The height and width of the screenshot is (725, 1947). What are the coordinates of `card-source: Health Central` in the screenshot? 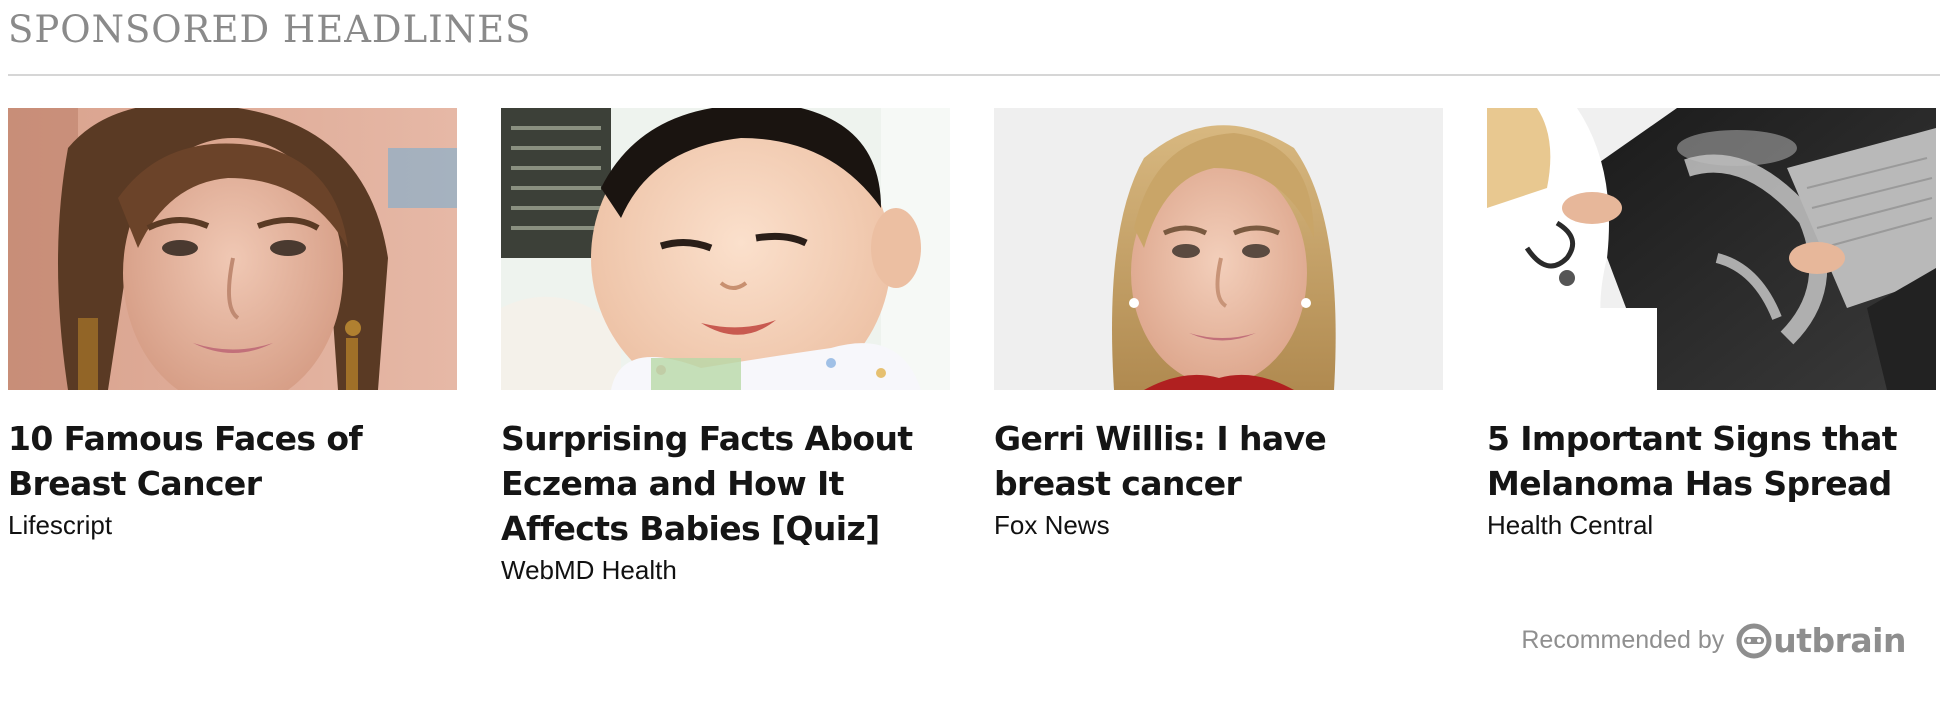 It's located at (1570, 525).